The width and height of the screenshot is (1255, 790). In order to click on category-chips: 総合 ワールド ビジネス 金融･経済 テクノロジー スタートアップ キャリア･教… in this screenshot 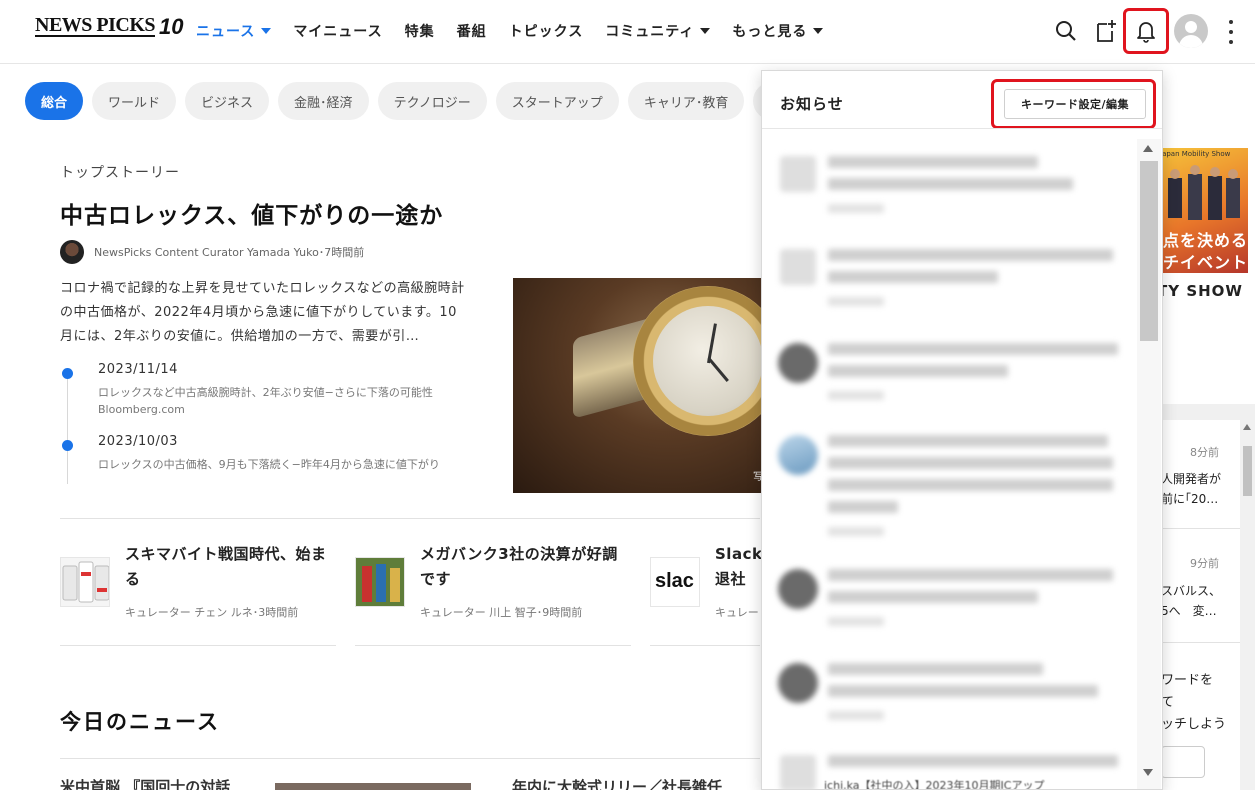, I will do `click(416, 101)`.